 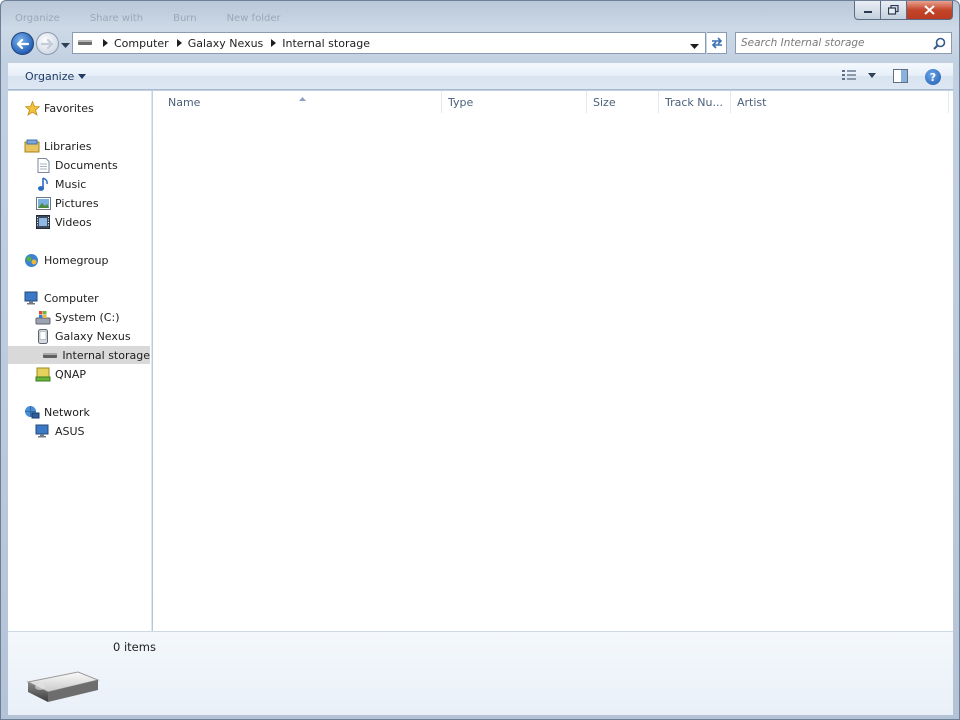 I want to click on nav-qnap-label: QNAP, so click(x=71, y=374).